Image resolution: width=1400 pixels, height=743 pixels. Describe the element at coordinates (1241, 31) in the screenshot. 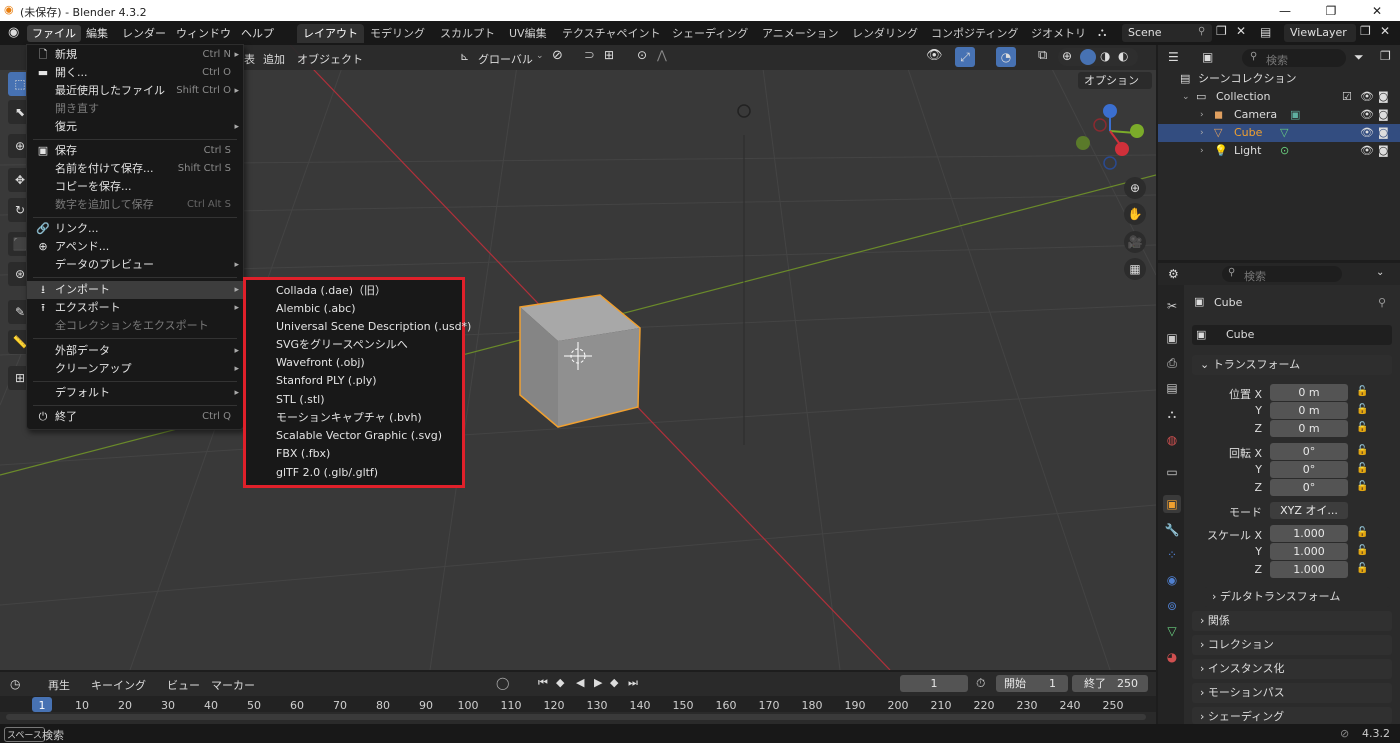

I see `delete-scene-icon: ✕` at that location.